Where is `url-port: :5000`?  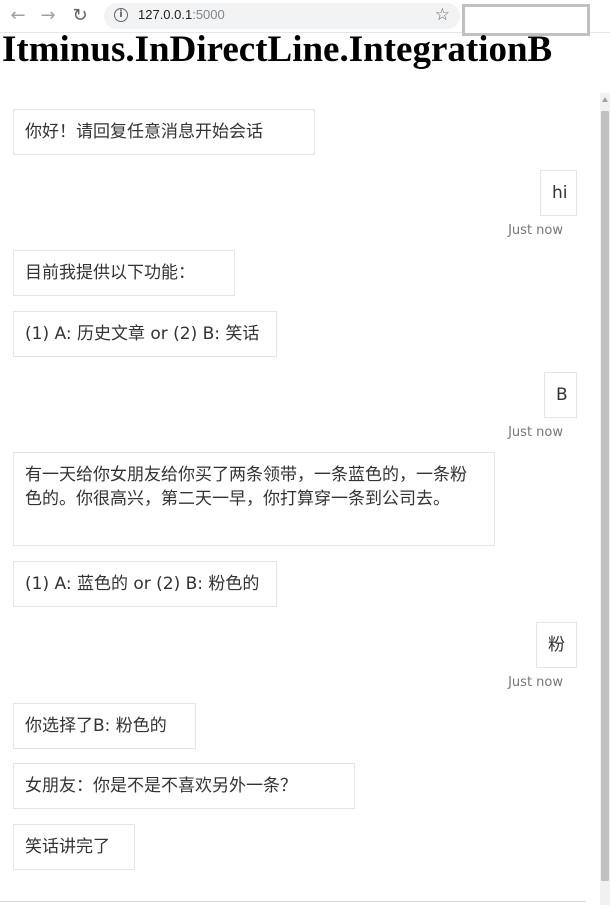
url-port: :5000 is located at coordinates (208, 14).